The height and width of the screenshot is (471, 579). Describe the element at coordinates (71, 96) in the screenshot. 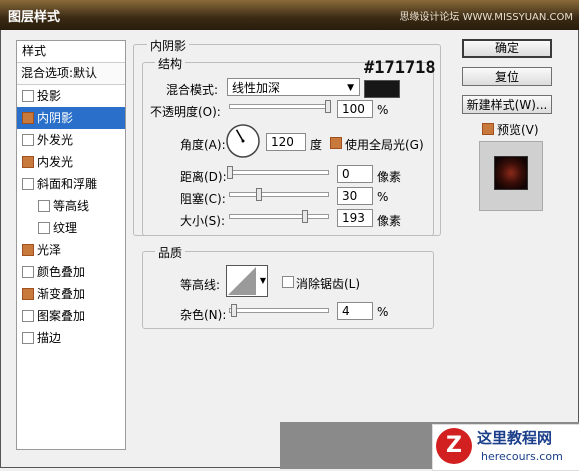

I see `style-item: 投影` at that location.